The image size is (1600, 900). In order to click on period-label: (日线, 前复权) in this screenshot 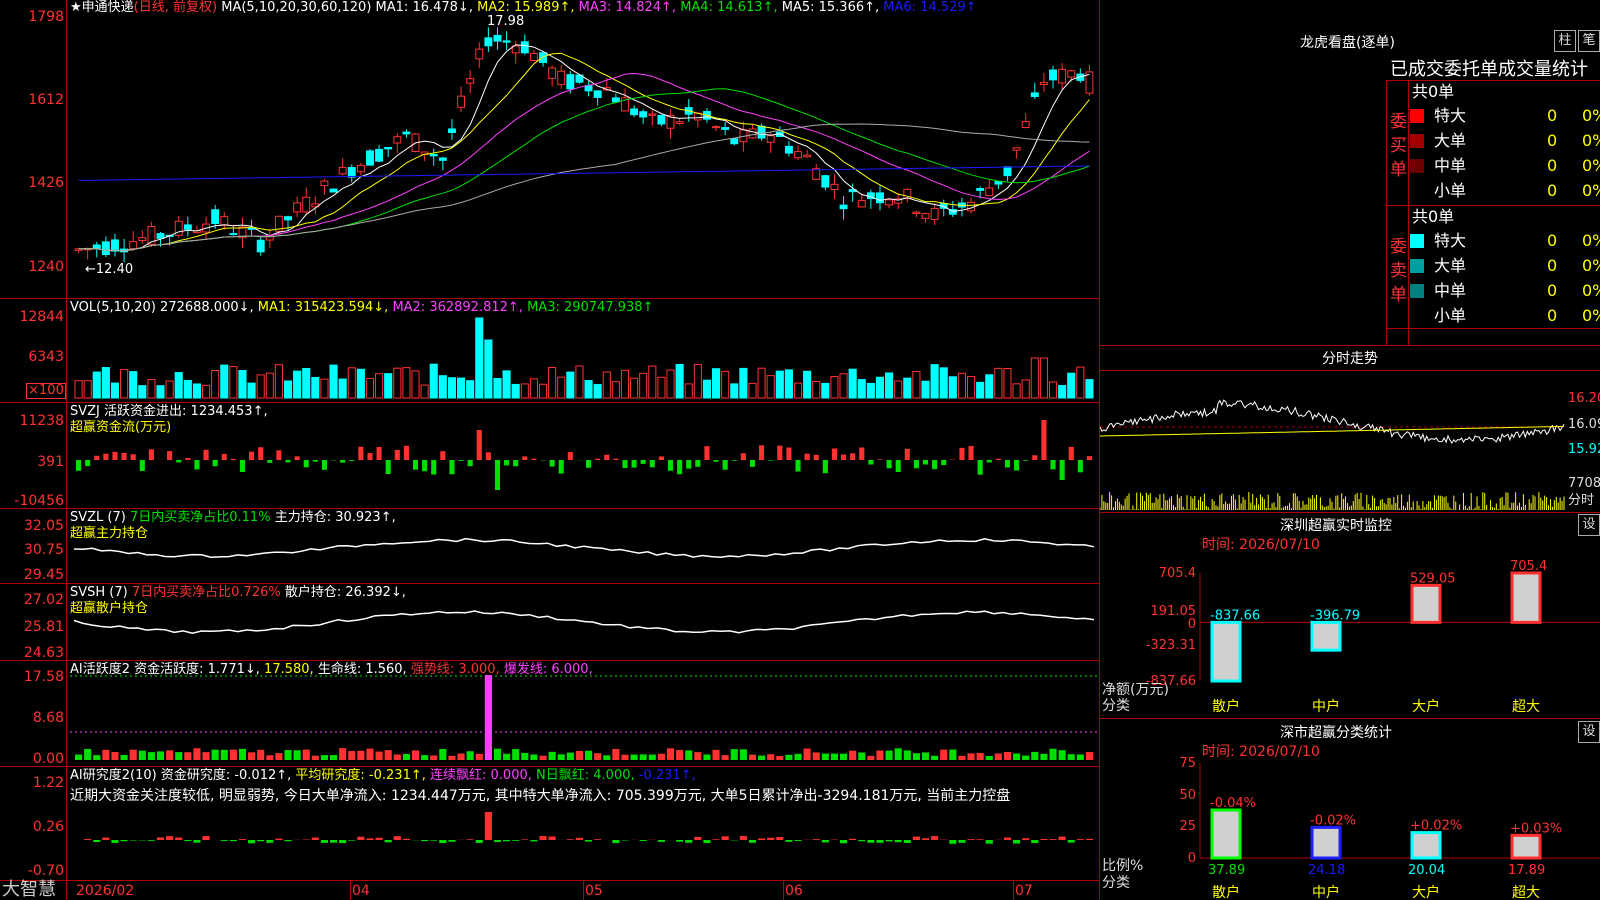, I will do `click(175, 7)`.